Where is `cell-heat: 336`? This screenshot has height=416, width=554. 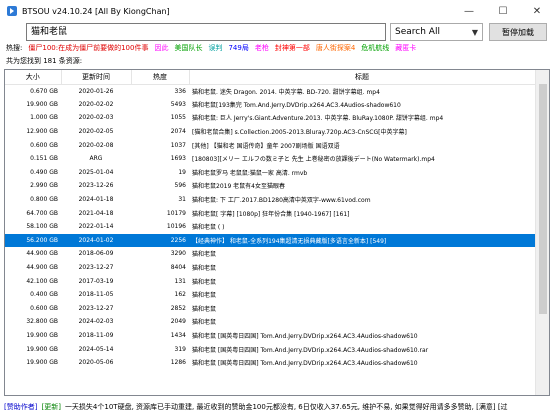
cell-heat: 336 is located at coordinates (180, 91).